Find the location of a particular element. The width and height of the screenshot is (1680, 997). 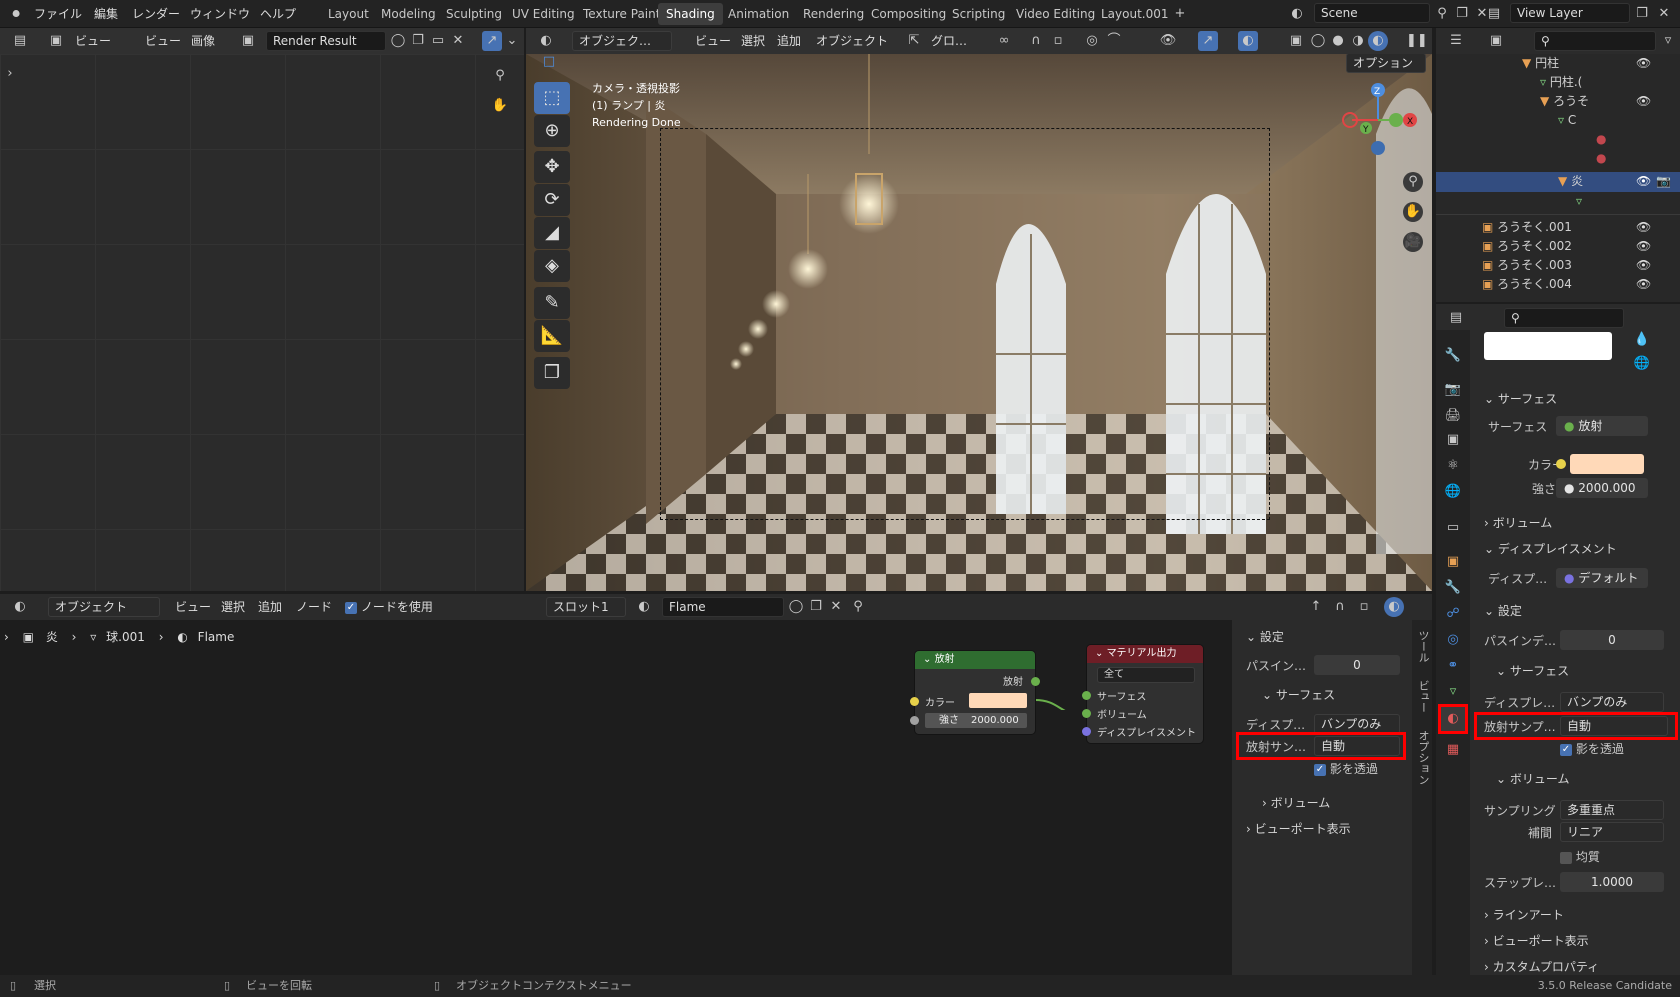

node-surface-header: ⌄ サーフェス is located at coordinates (1298, 694).